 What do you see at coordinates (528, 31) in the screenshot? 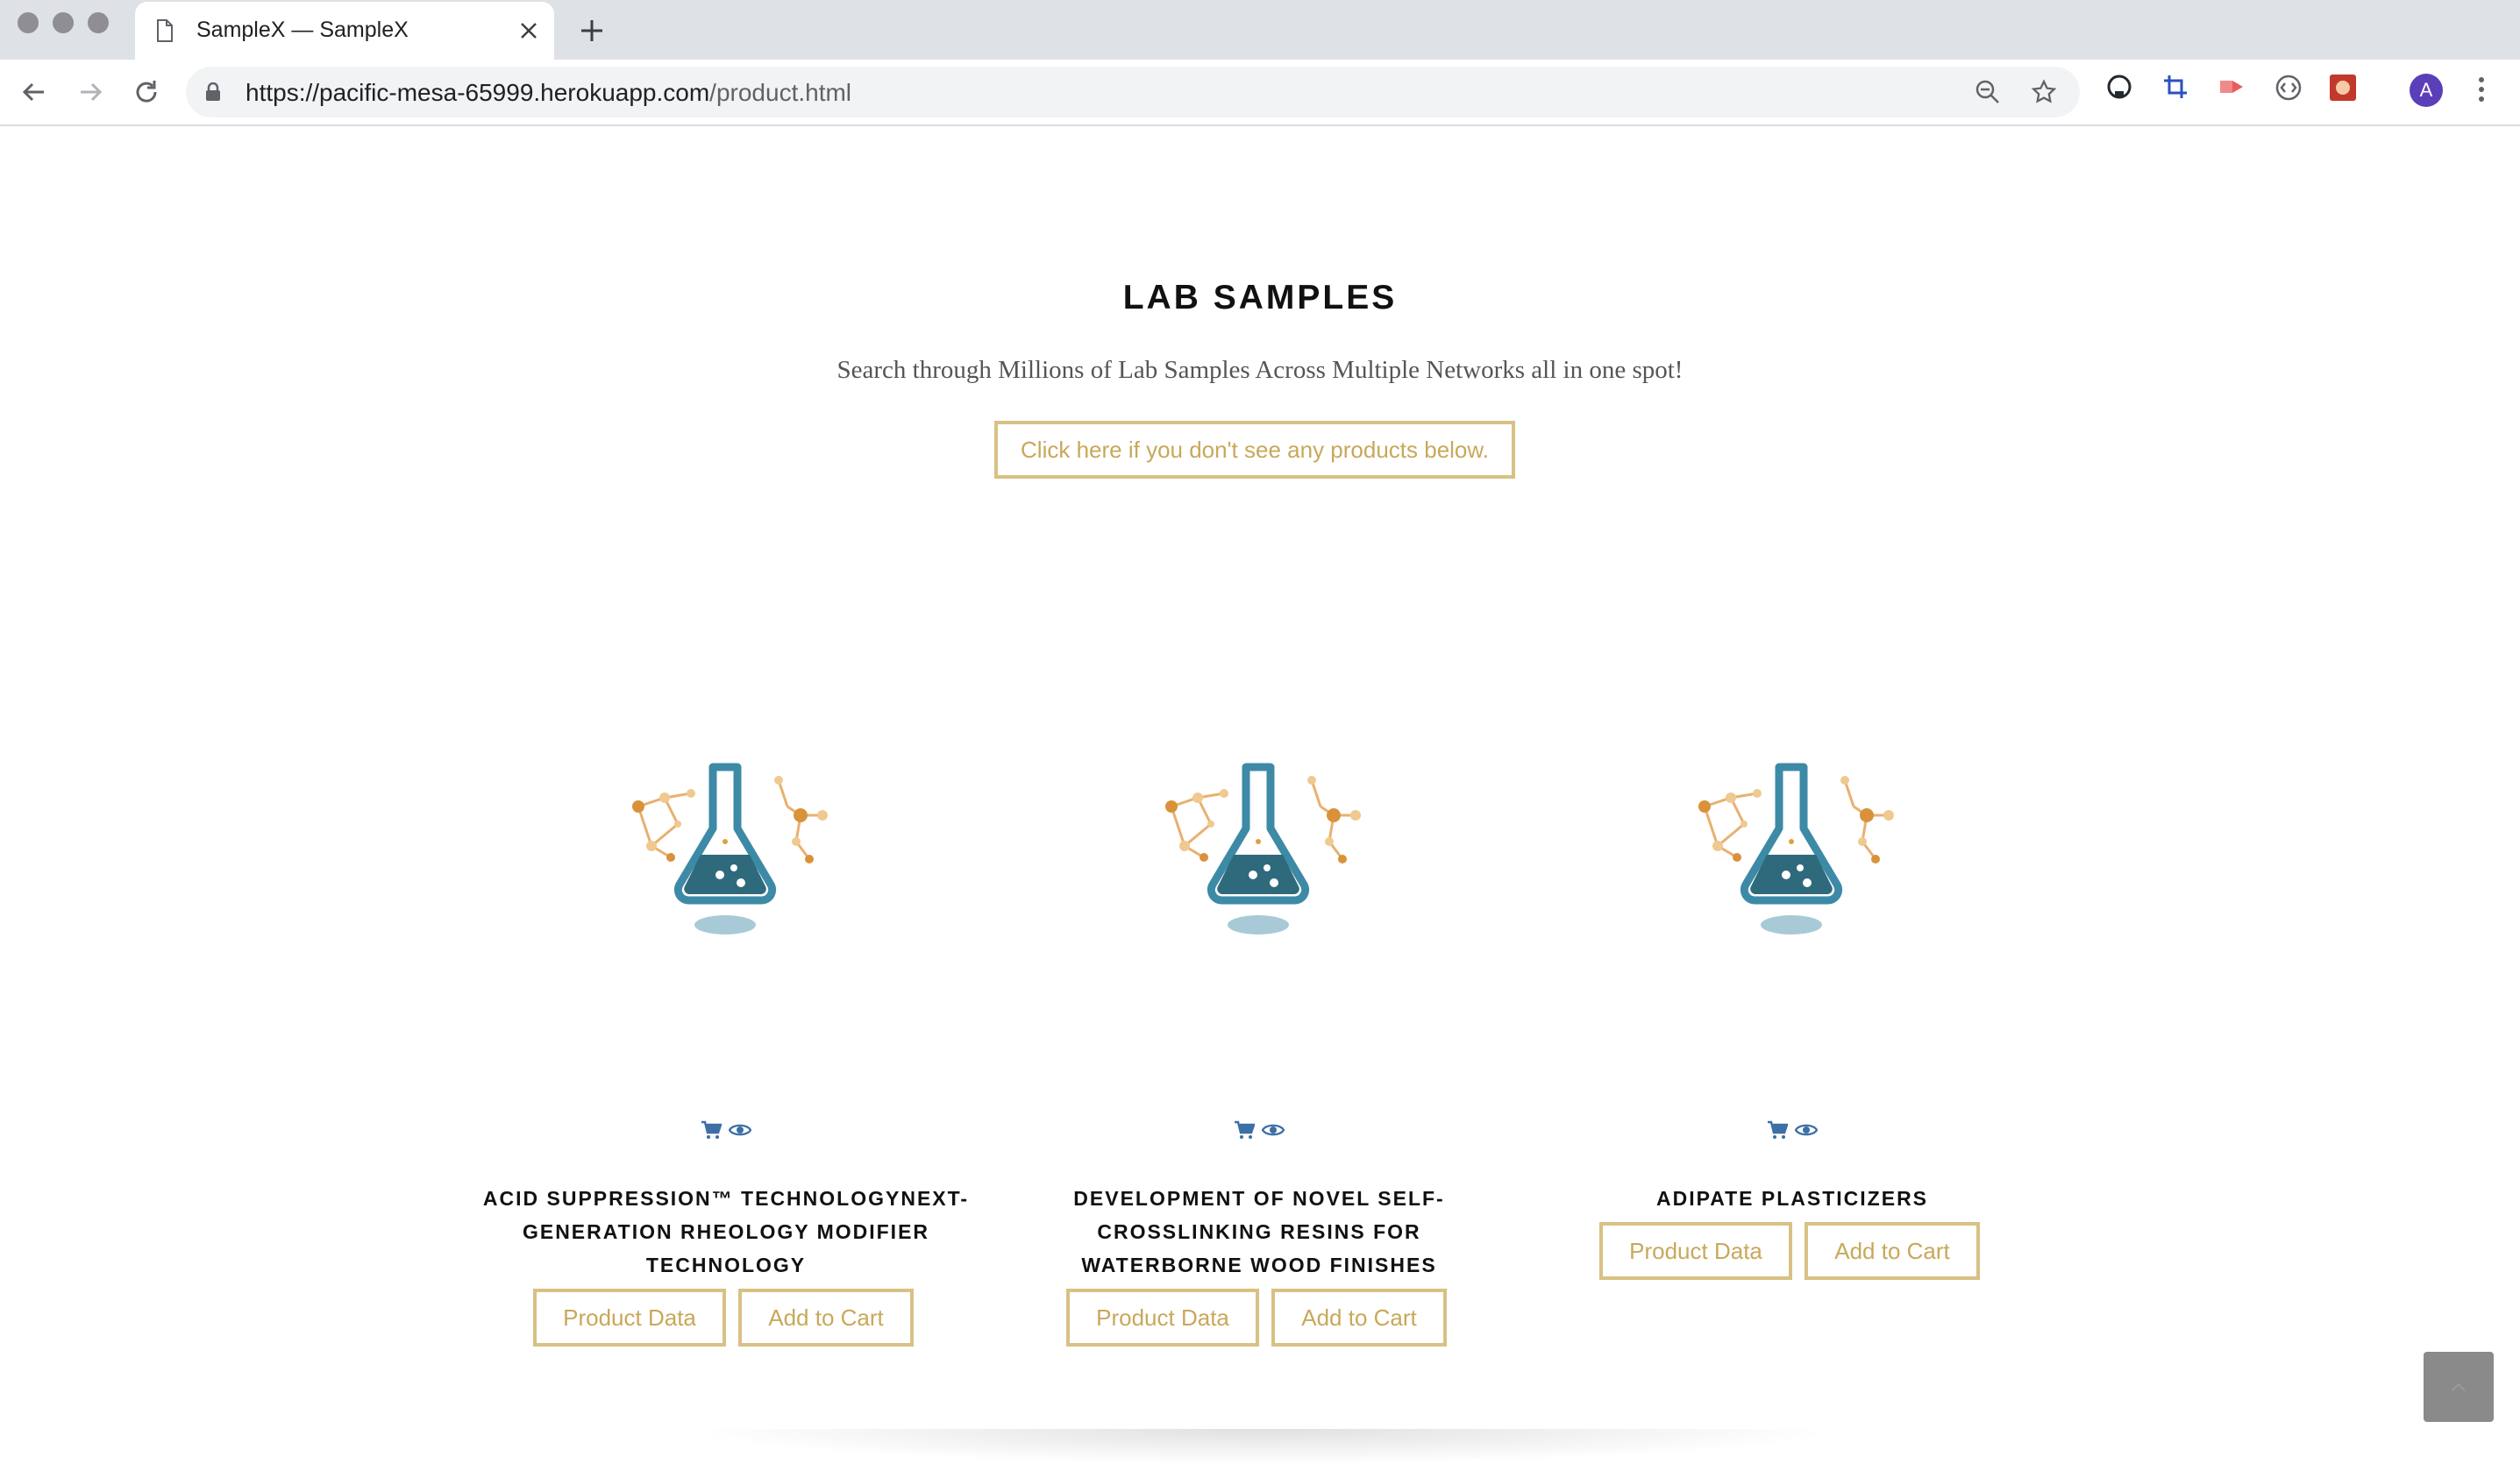
I see `close-icon` at bounding box center [528, 31].